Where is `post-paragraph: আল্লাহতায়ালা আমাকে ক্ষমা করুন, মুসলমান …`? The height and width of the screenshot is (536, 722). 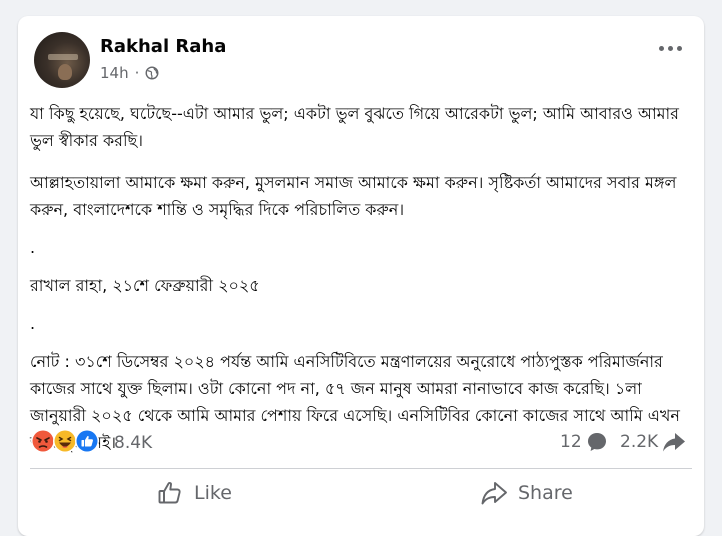
post-paragraph: আল্লাহতায়ালা আমাকে ক্ষমা করুন, মুসলমান … is located at coordinates (353, 196).